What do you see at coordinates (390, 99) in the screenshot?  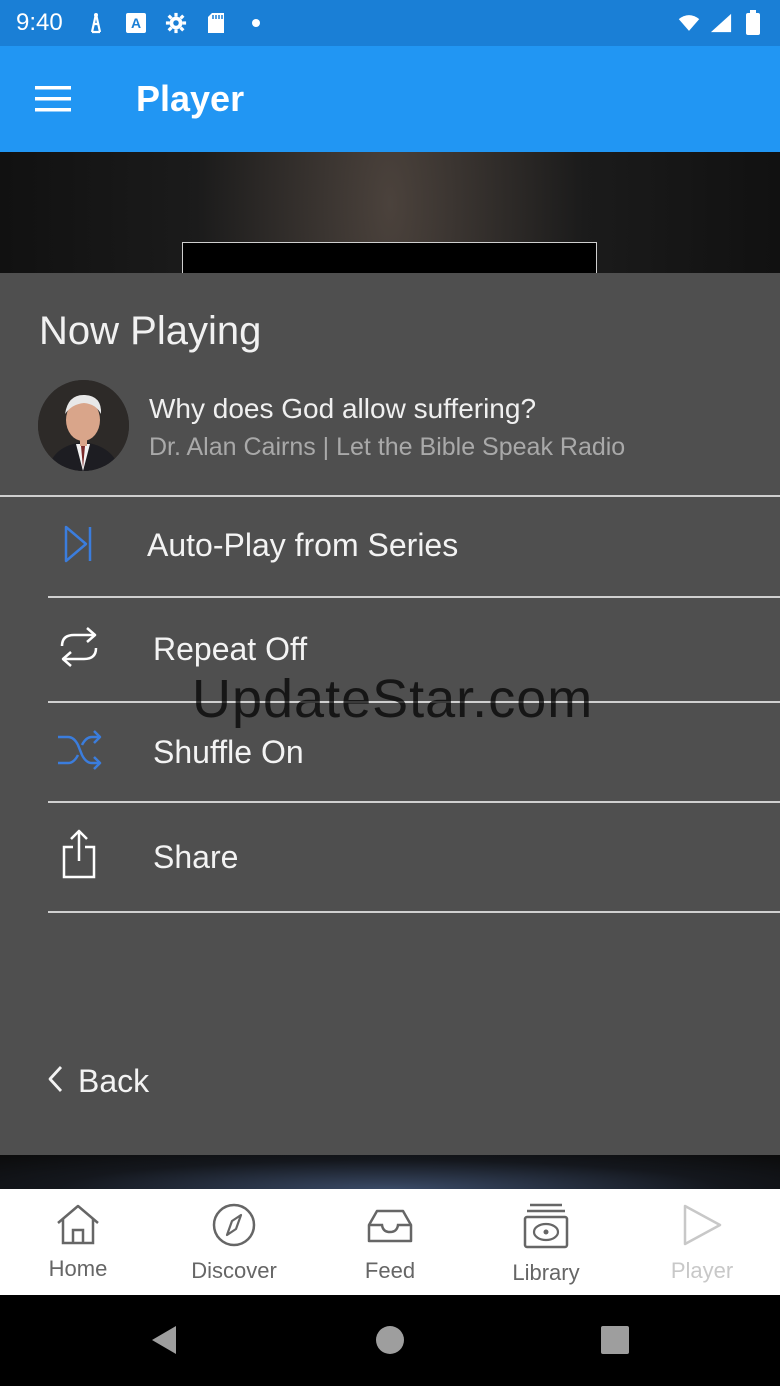 I see `app-bar: Player` at bounding box center [390, 99].